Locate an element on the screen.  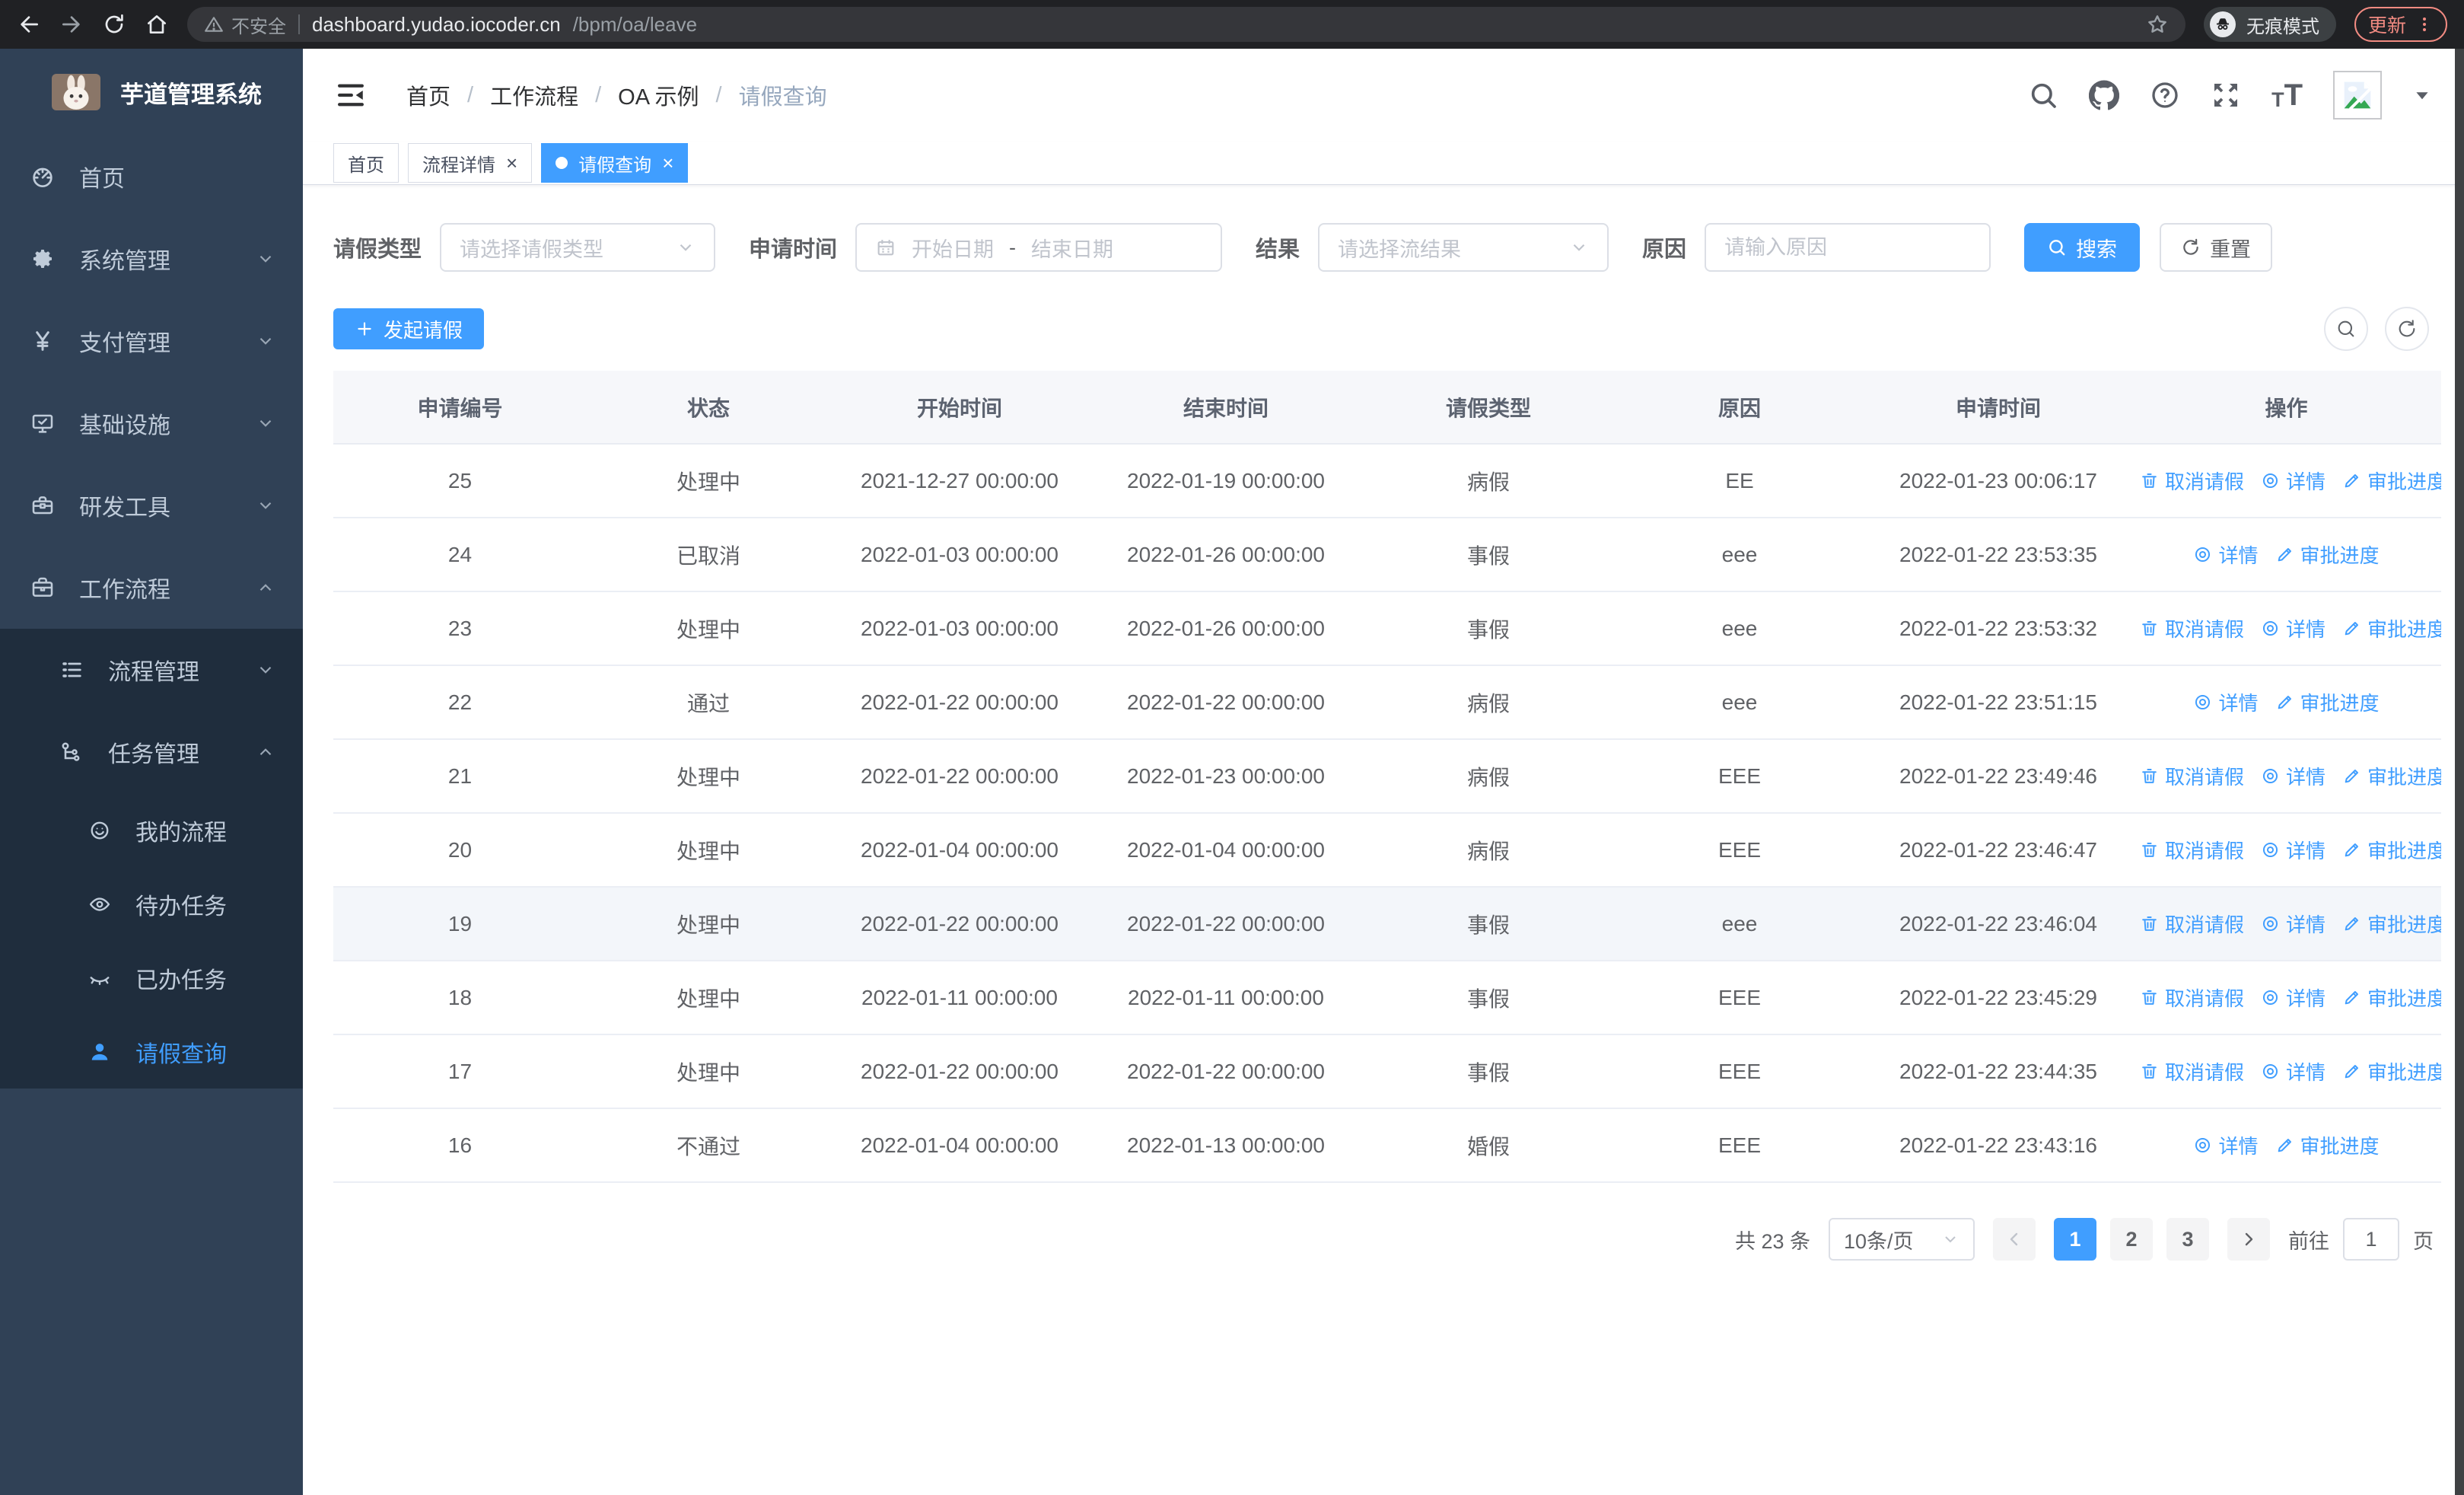
sidebar-item: 我的流程 is located at coordinates (151, 830).